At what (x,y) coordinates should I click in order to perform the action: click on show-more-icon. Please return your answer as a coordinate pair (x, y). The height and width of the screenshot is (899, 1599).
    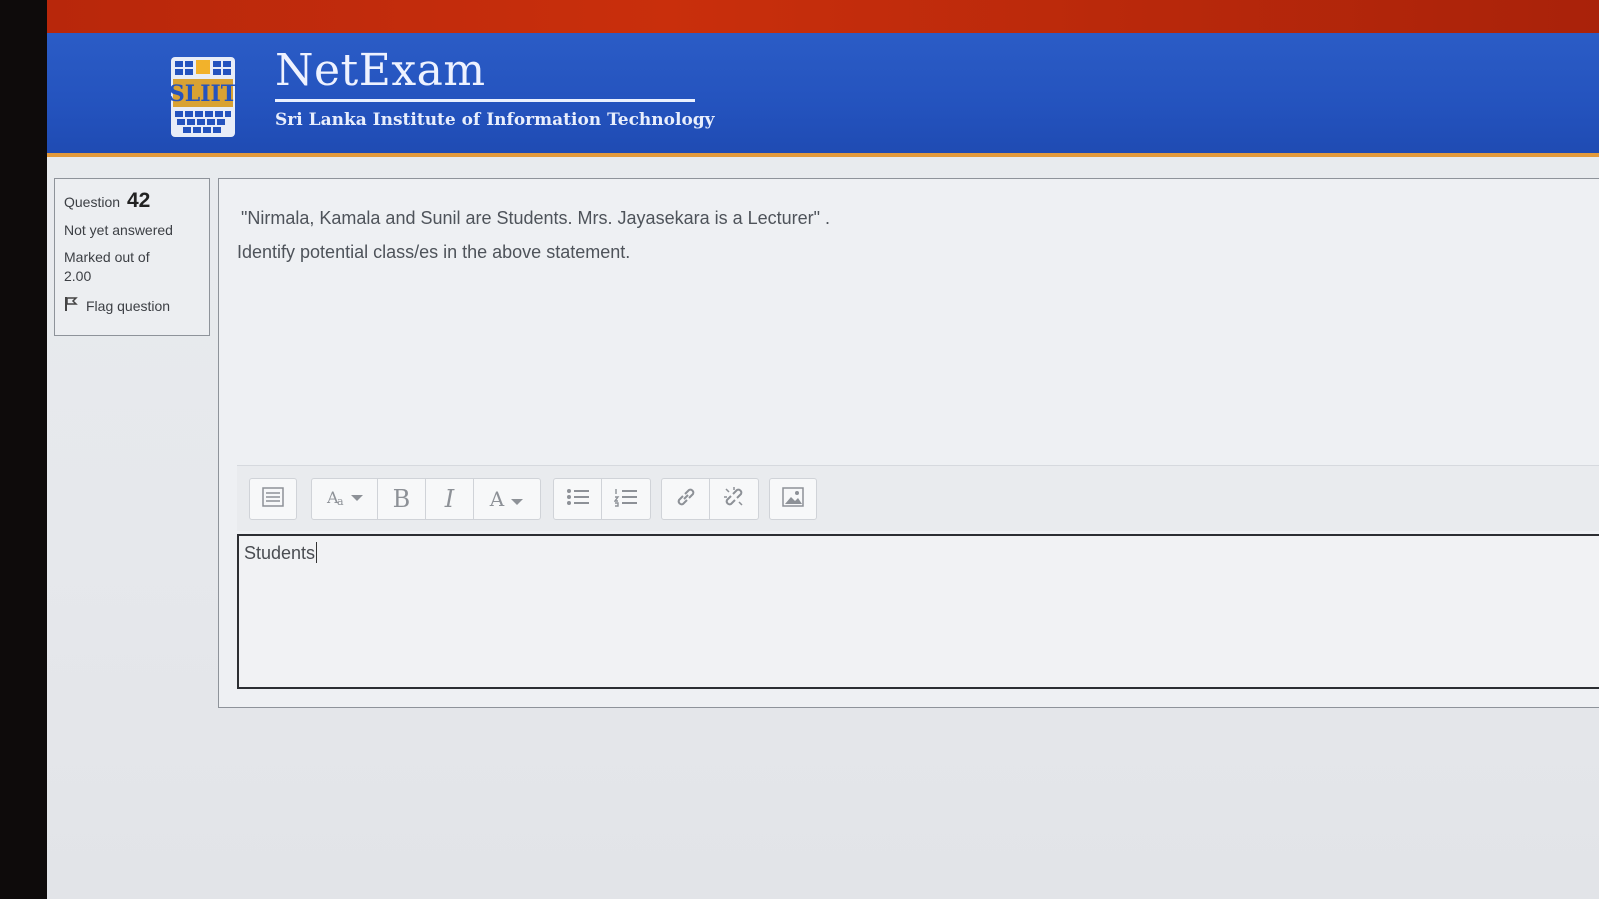
    Looking at the image, I should click on (273, 499).